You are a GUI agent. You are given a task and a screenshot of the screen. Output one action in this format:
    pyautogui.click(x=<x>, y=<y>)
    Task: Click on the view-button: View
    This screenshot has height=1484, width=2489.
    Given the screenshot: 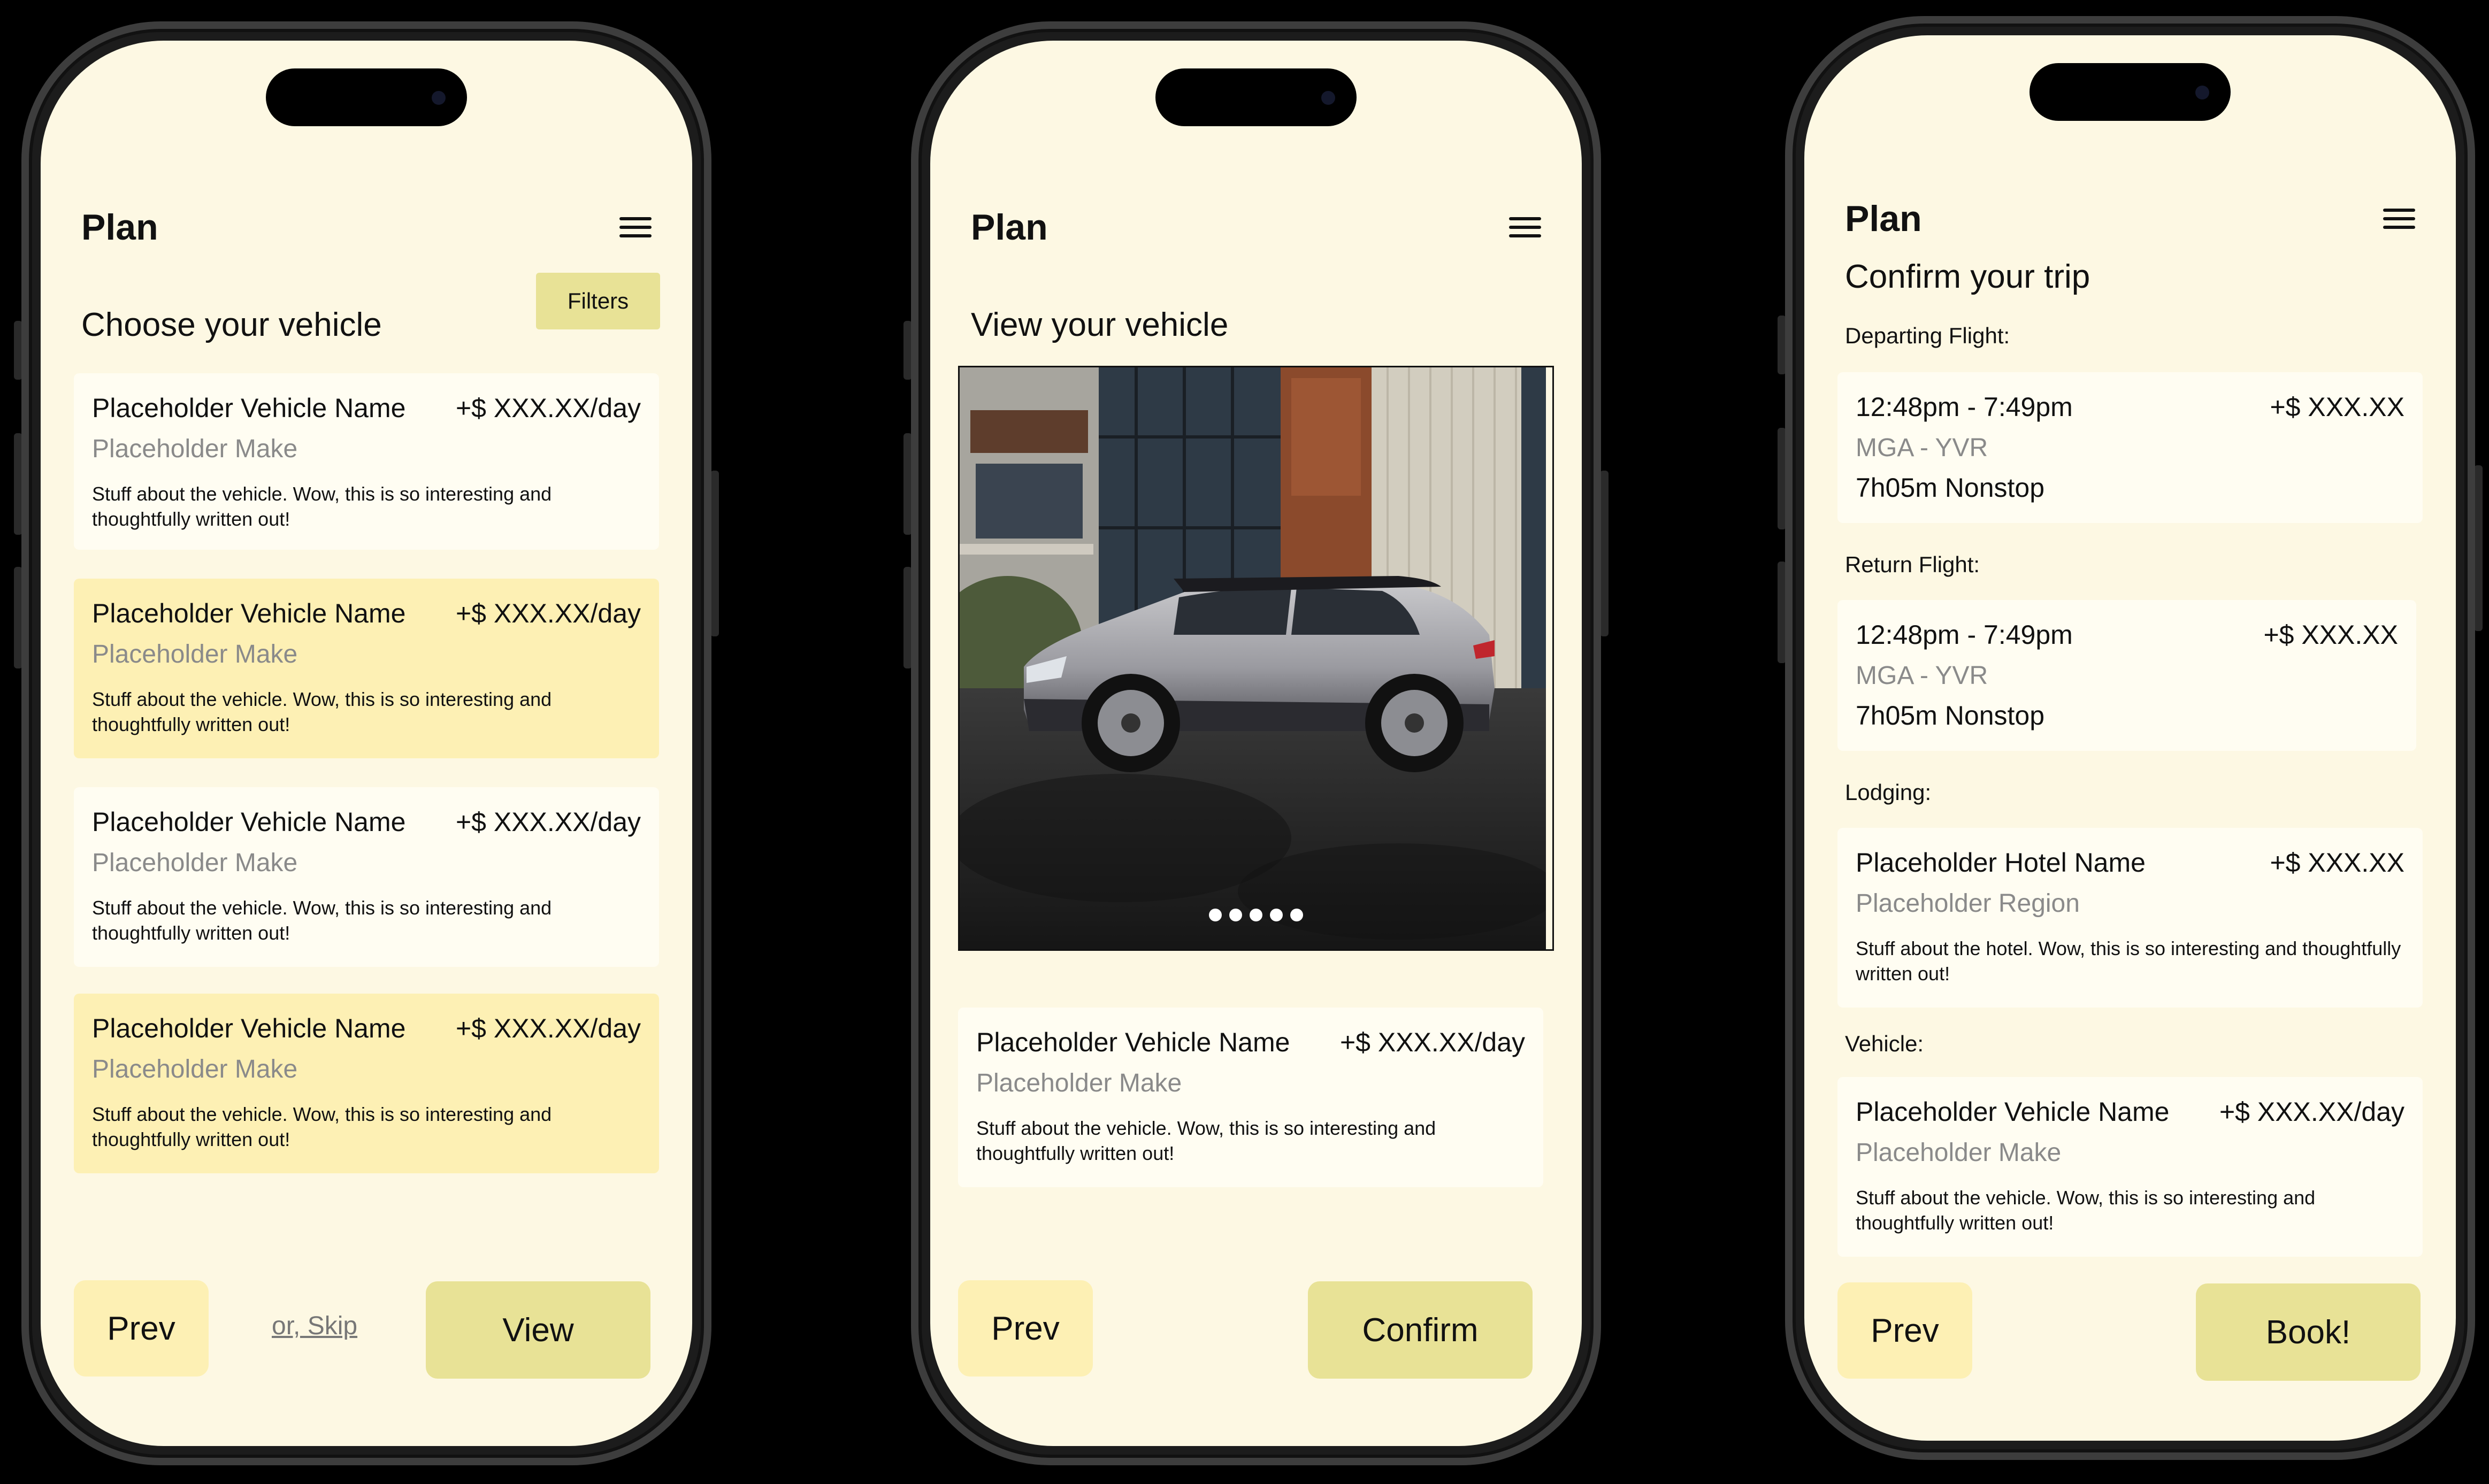 What is the action you would take?
    pyautogui.click(x=538, y=1330)
    